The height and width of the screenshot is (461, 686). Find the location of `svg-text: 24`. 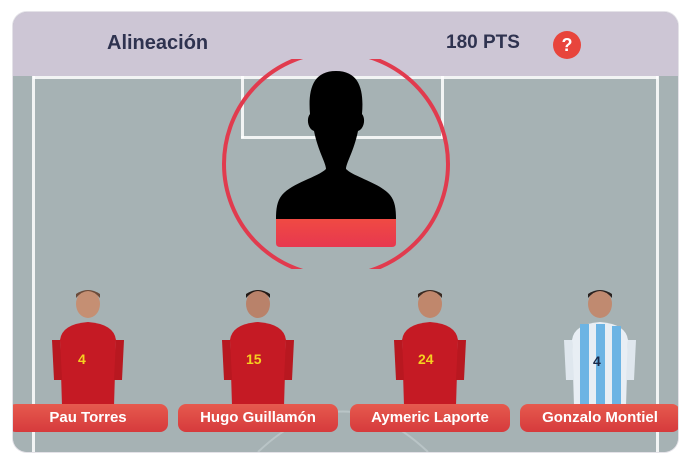

svg-text: 24 is located at coordinates (426, 359).